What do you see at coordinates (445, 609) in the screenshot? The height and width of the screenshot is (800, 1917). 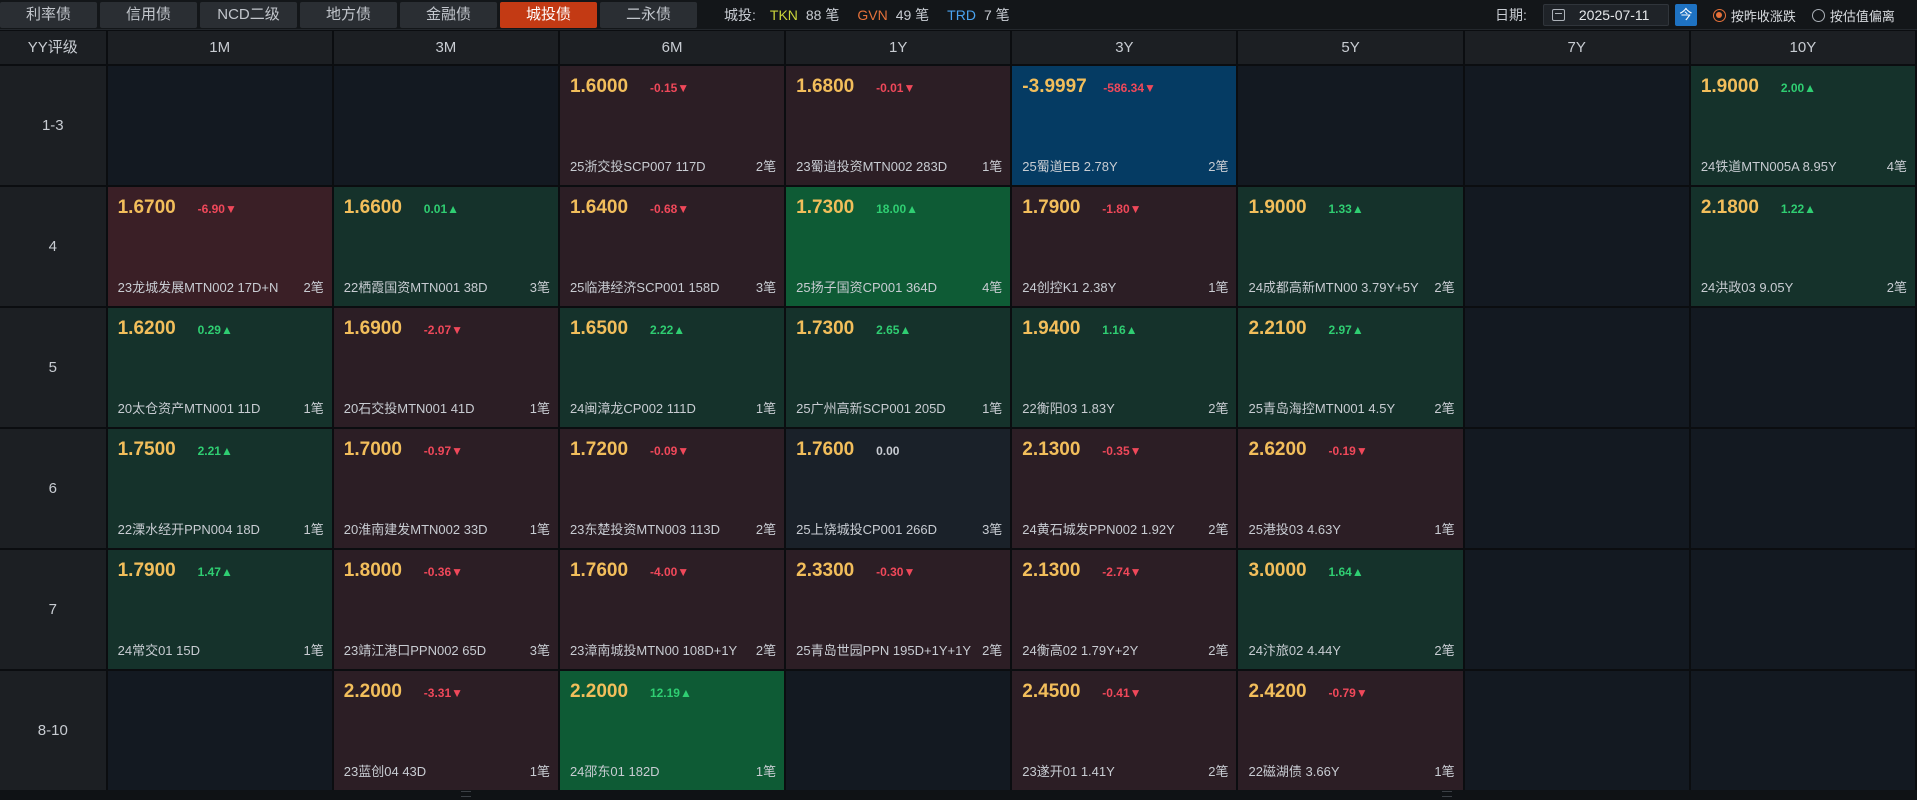 I see `quote-cell: 1.8000 -0.36▼ 23靖江港口PPN002 65D 3笔` at bounding box center [445, 609].